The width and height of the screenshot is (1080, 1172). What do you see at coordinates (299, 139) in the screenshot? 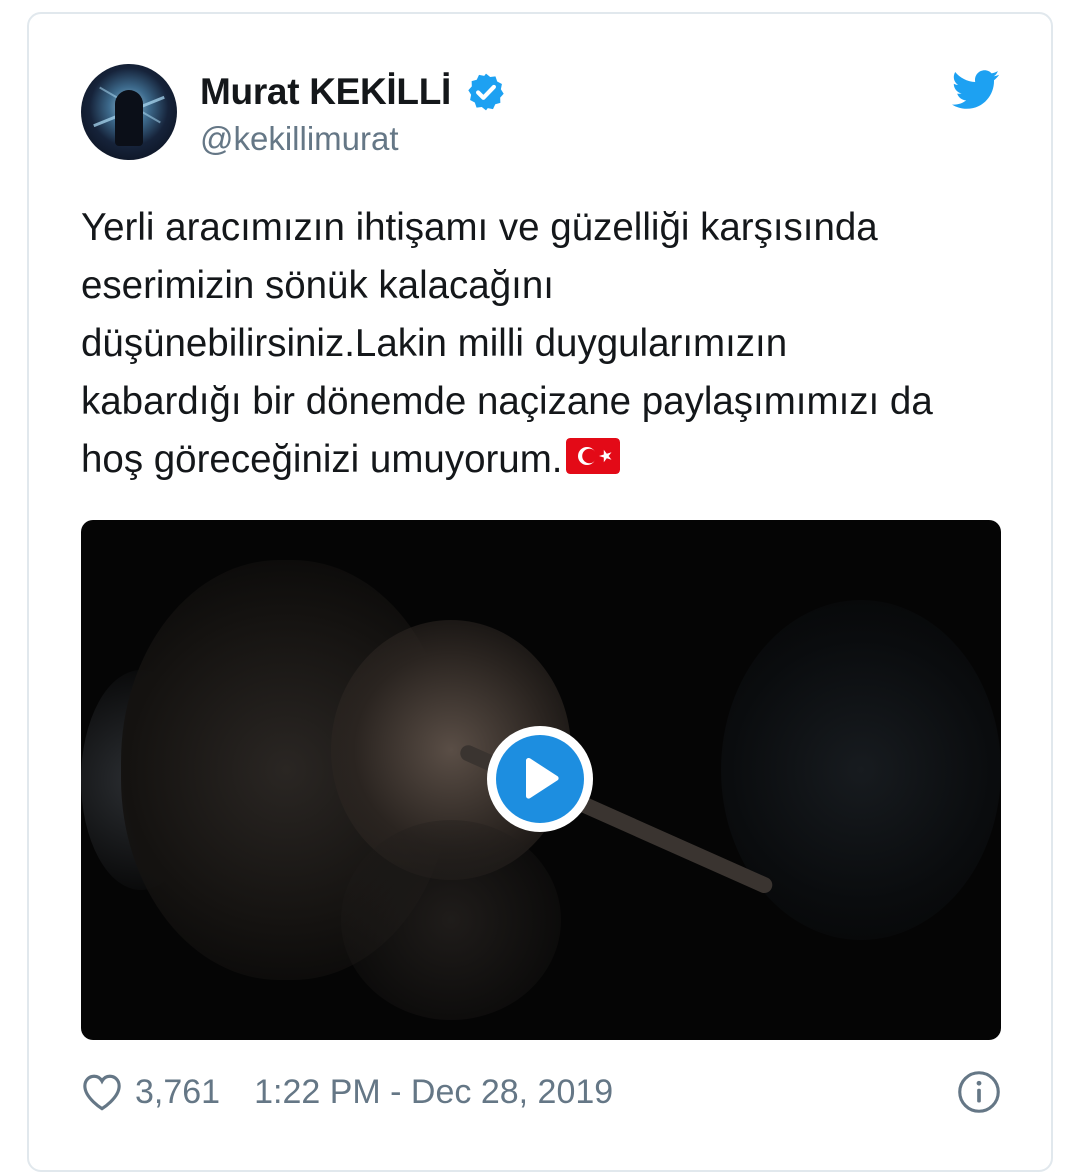
I see `user-handle: @kekillimurat` at bounding box center [299, 139].